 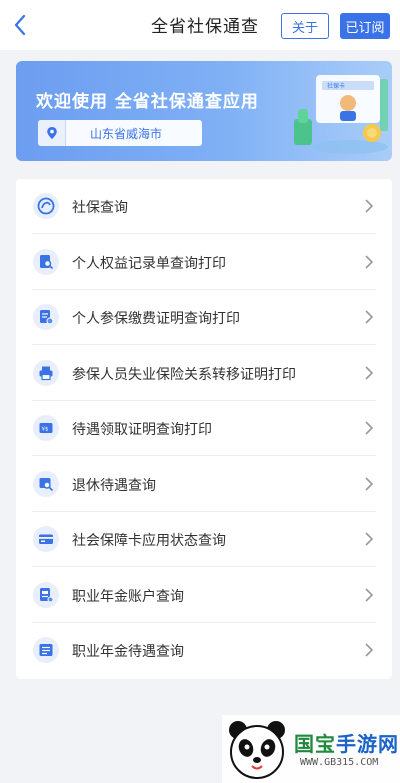 I want to click on menu-item-label: 个人参保缴费证明查询打印, so click(x=156, y=319).